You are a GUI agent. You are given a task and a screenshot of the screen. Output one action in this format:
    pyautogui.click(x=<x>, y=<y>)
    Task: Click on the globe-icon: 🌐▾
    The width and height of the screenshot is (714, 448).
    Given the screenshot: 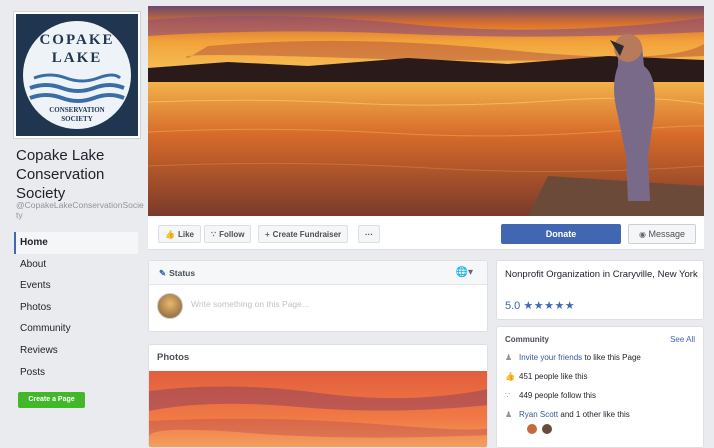 What is the action you would take?
    pyautogui.click(x=464, y=272)
    